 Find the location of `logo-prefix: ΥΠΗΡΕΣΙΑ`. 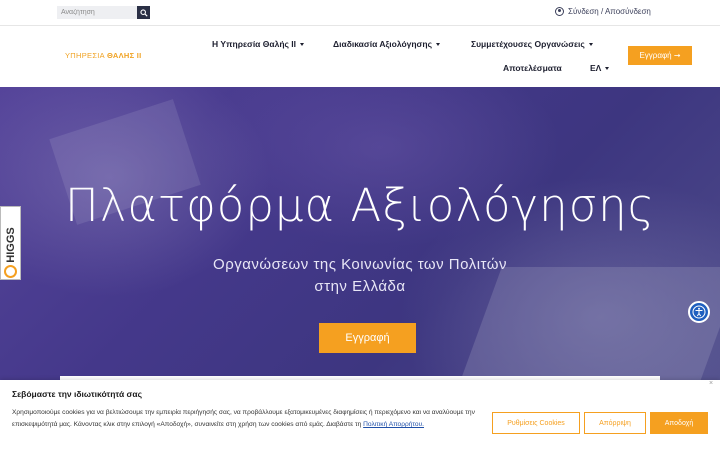

logo-prefix: ΥΠΗΡΕΣΙΑ is located at coordinates (86, 55).